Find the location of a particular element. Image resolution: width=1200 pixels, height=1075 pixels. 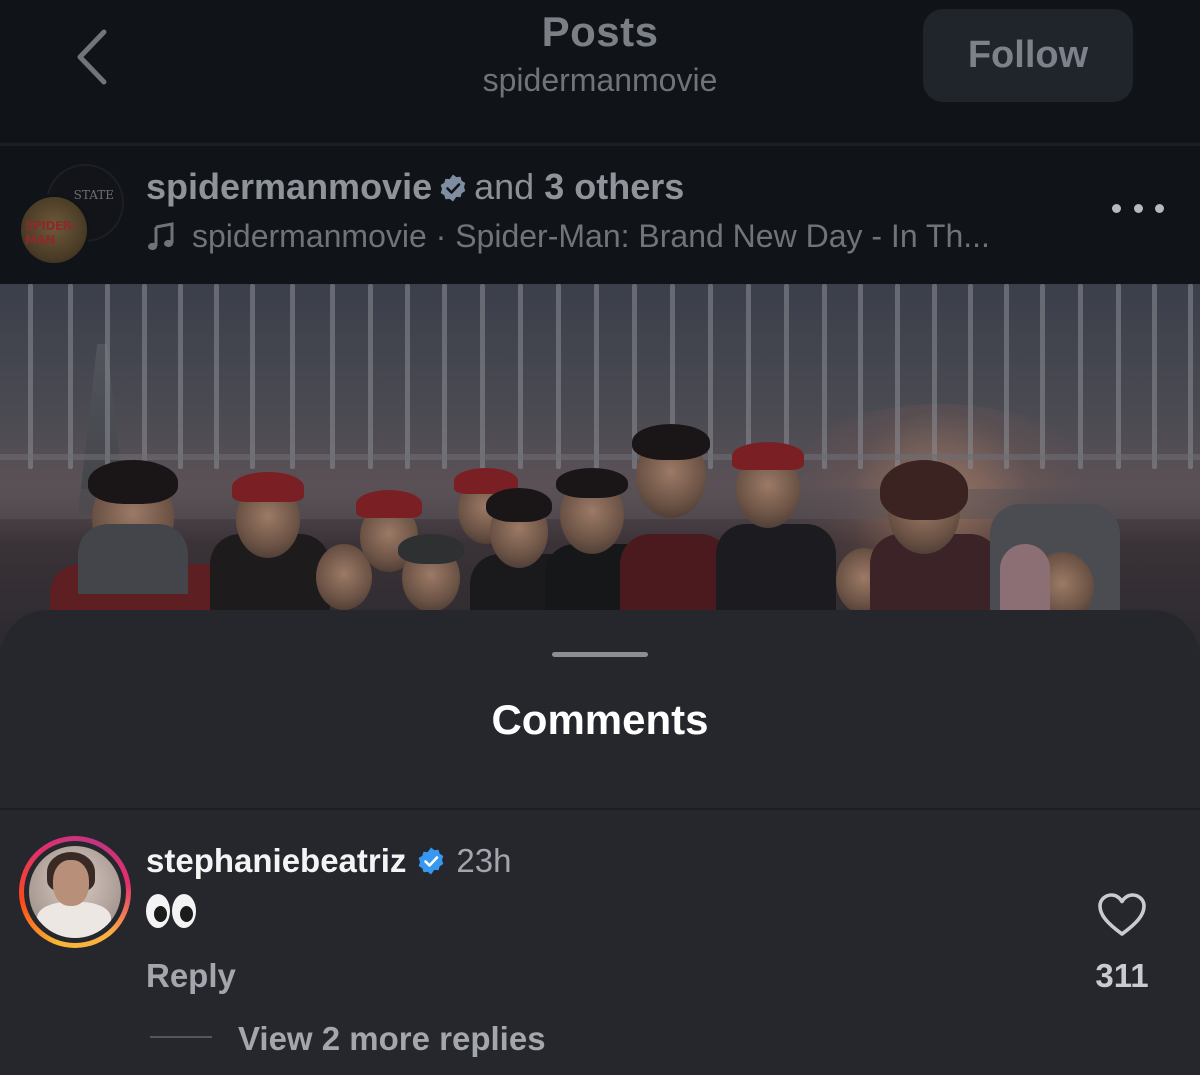

comment-text is located at coordinates (171, 911).